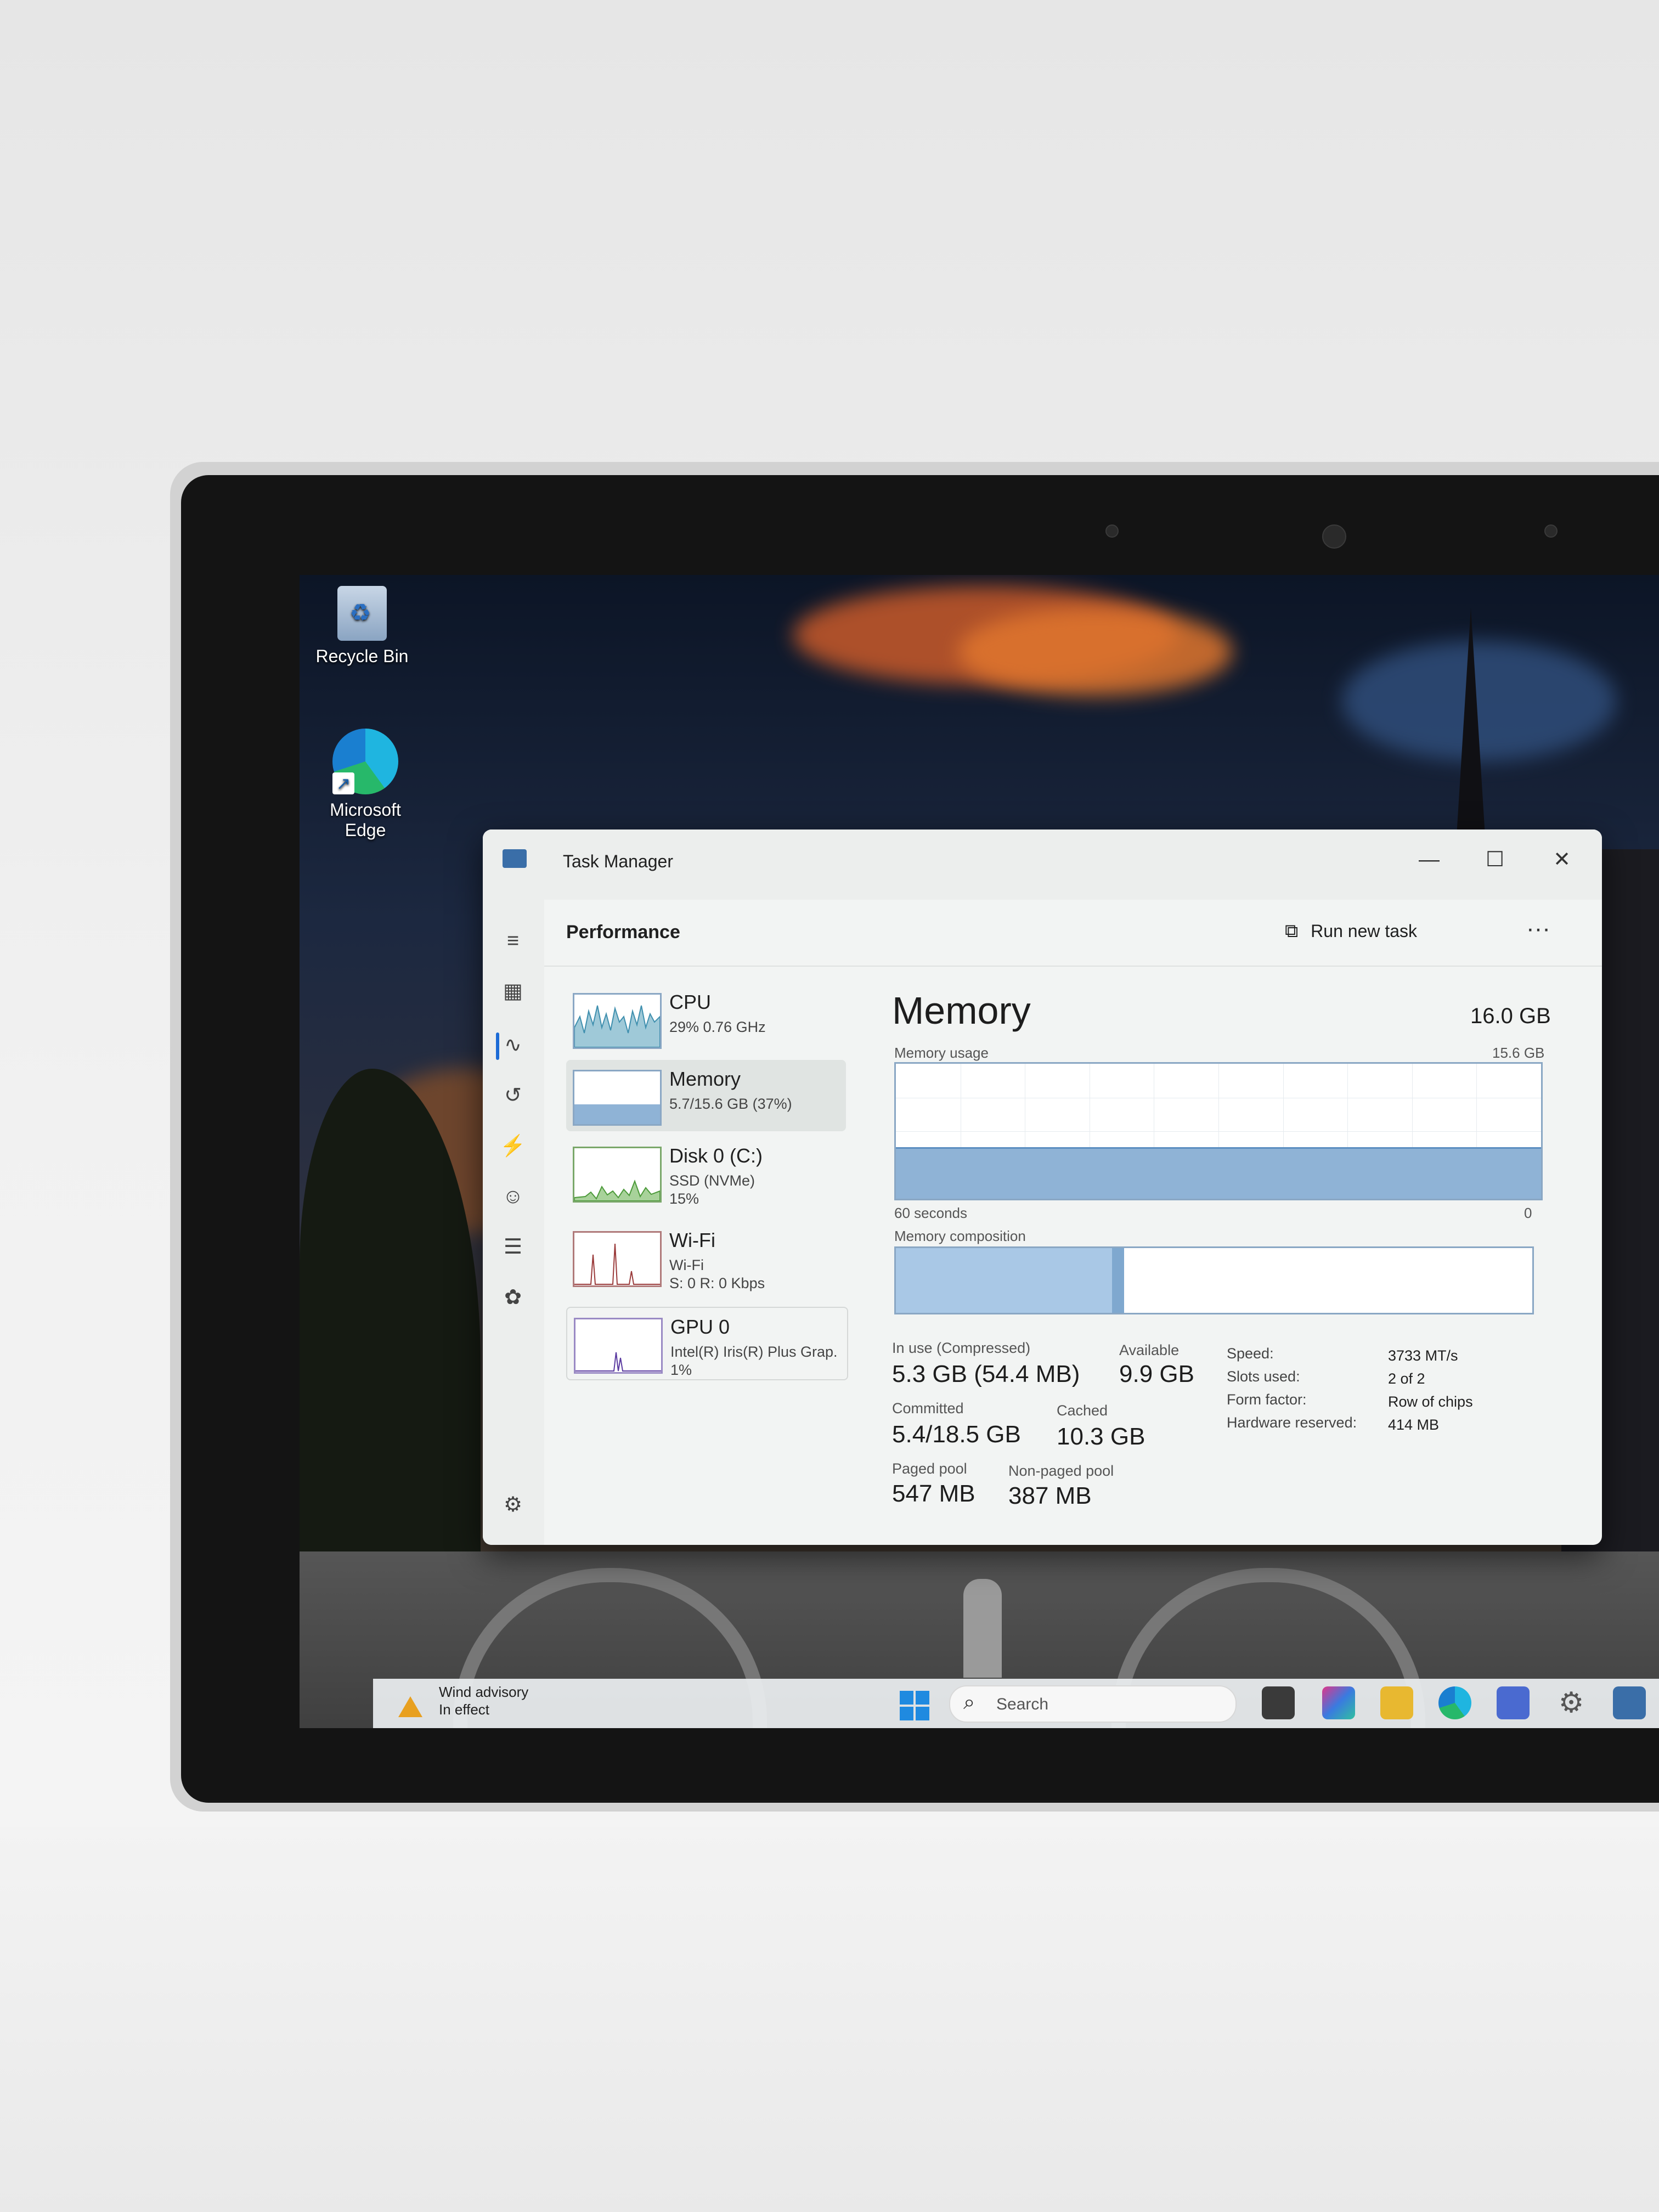 Image resolution: width=1659 pixels, height=2212 pixels. What do you see at coordinates (716, 1156) in the screenshot?
I see `perf-item-name: Disk 0 (C:)` at bounding box center [716, 1156].